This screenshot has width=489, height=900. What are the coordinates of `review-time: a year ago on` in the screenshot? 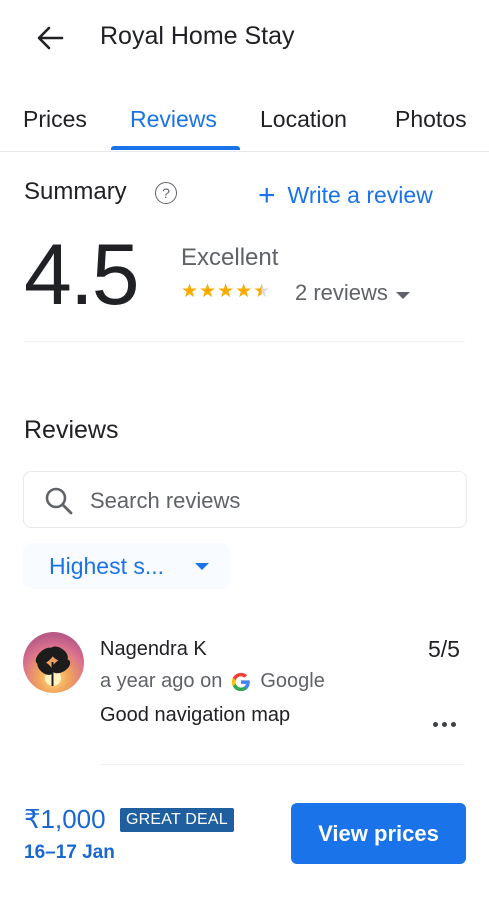 It's located at (161, 681).